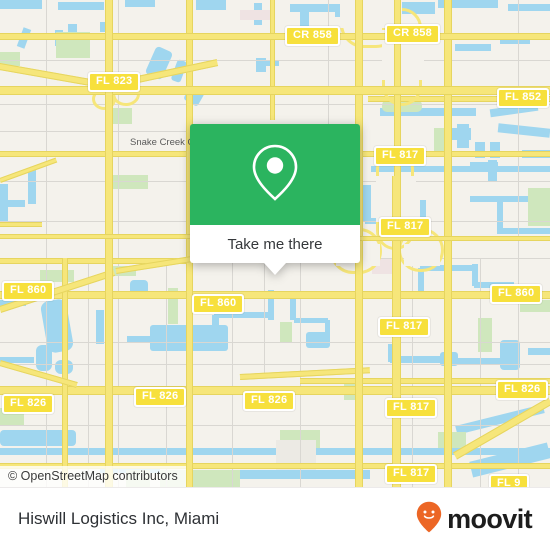 This screenshot has height=550, width=550. Describe the element at coordinates (490, 518) in the screenshot. I see `moovit-wordmark: moovit` at that location.